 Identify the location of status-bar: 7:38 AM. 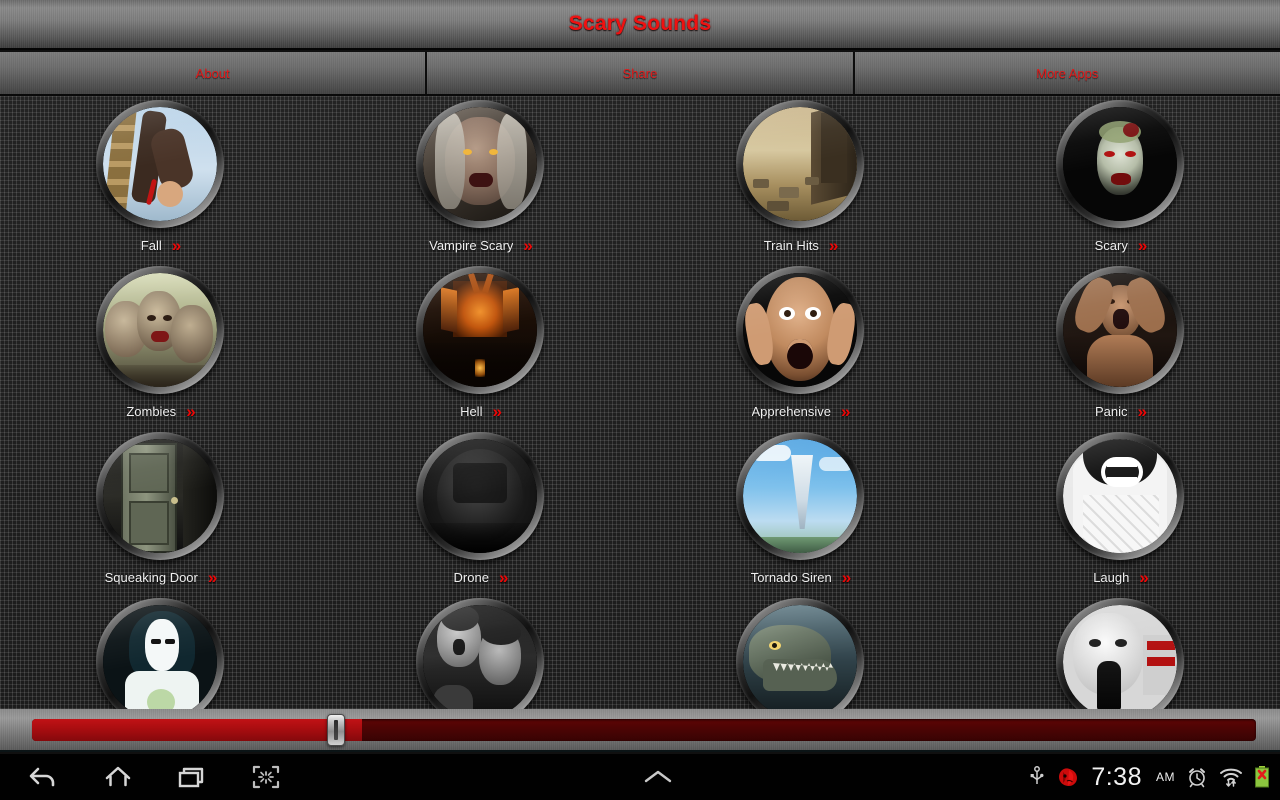
(1154, 776).